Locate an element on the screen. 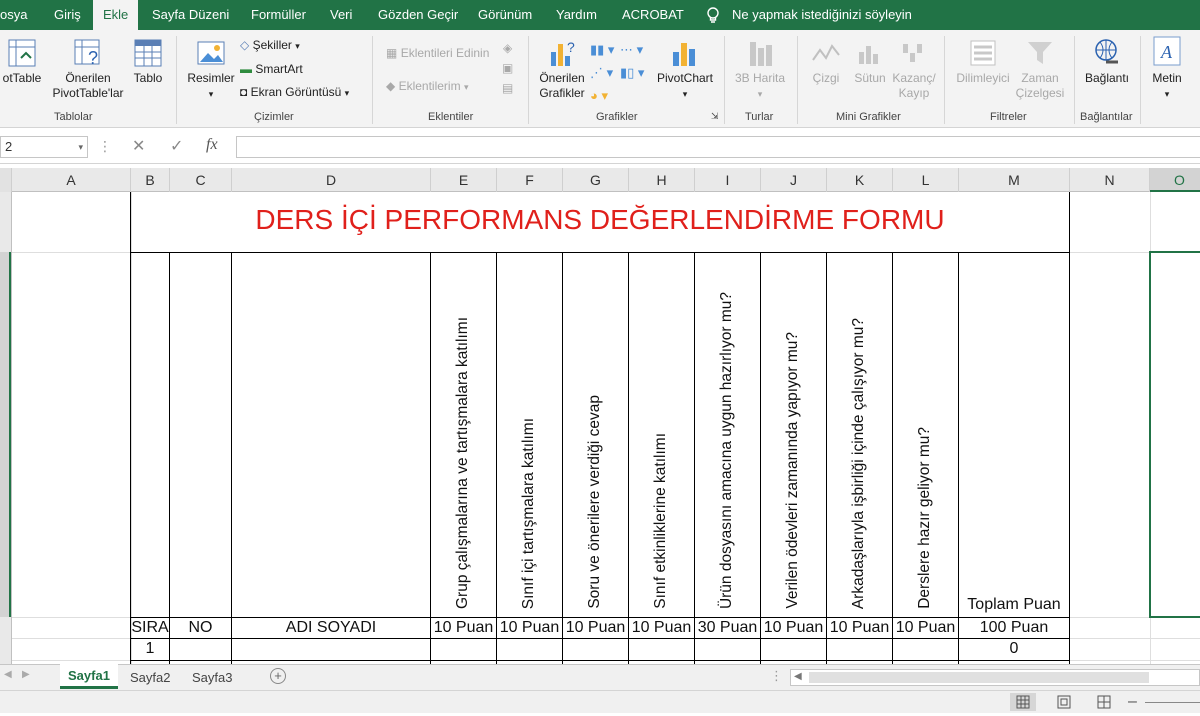  scrollbar-thumb is located at coordinates (979, 677).